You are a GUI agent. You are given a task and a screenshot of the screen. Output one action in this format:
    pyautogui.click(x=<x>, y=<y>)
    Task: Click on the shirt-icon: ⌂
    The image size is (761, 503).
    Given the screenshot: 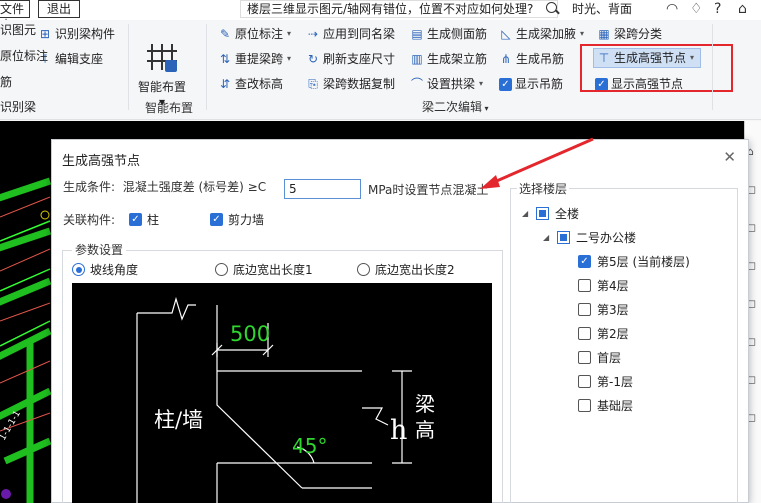 What is the action you would take?
    pyautogui.click(x=742, y=9)
    